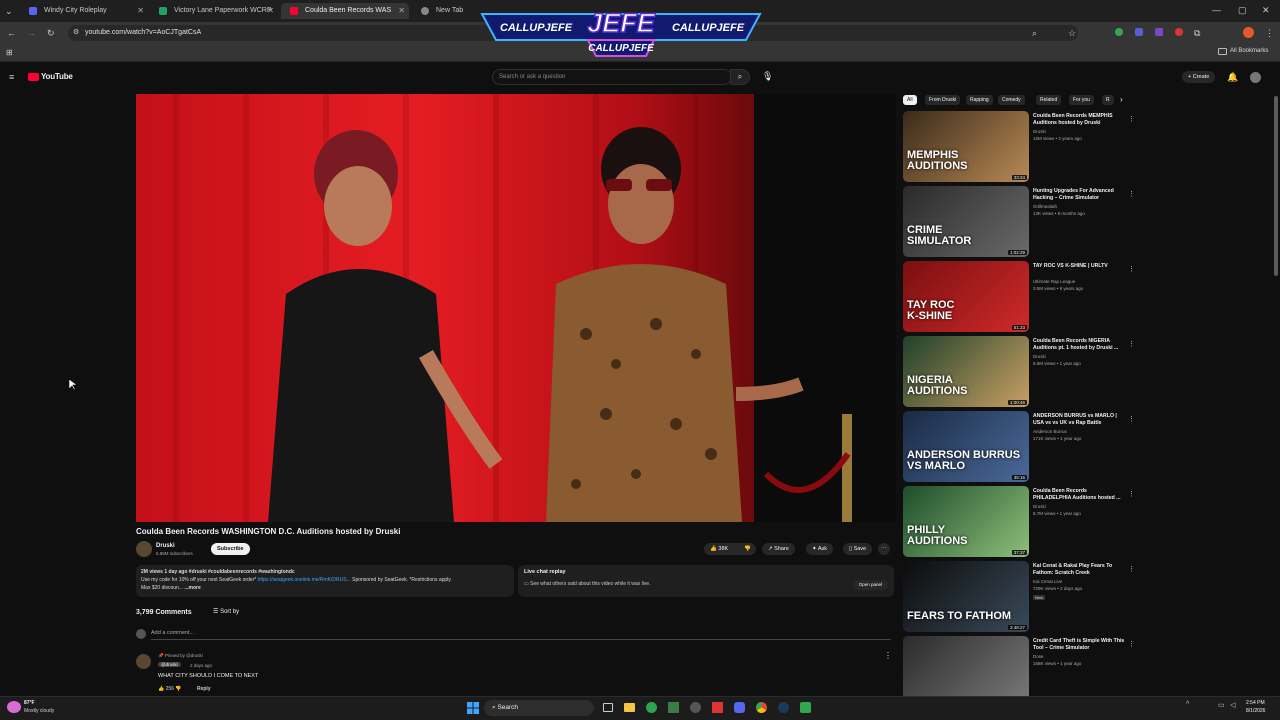 The width and height of the screenshot is (1280, 720). I want to click on search-input: Search or ask a question, so click(612, 77).